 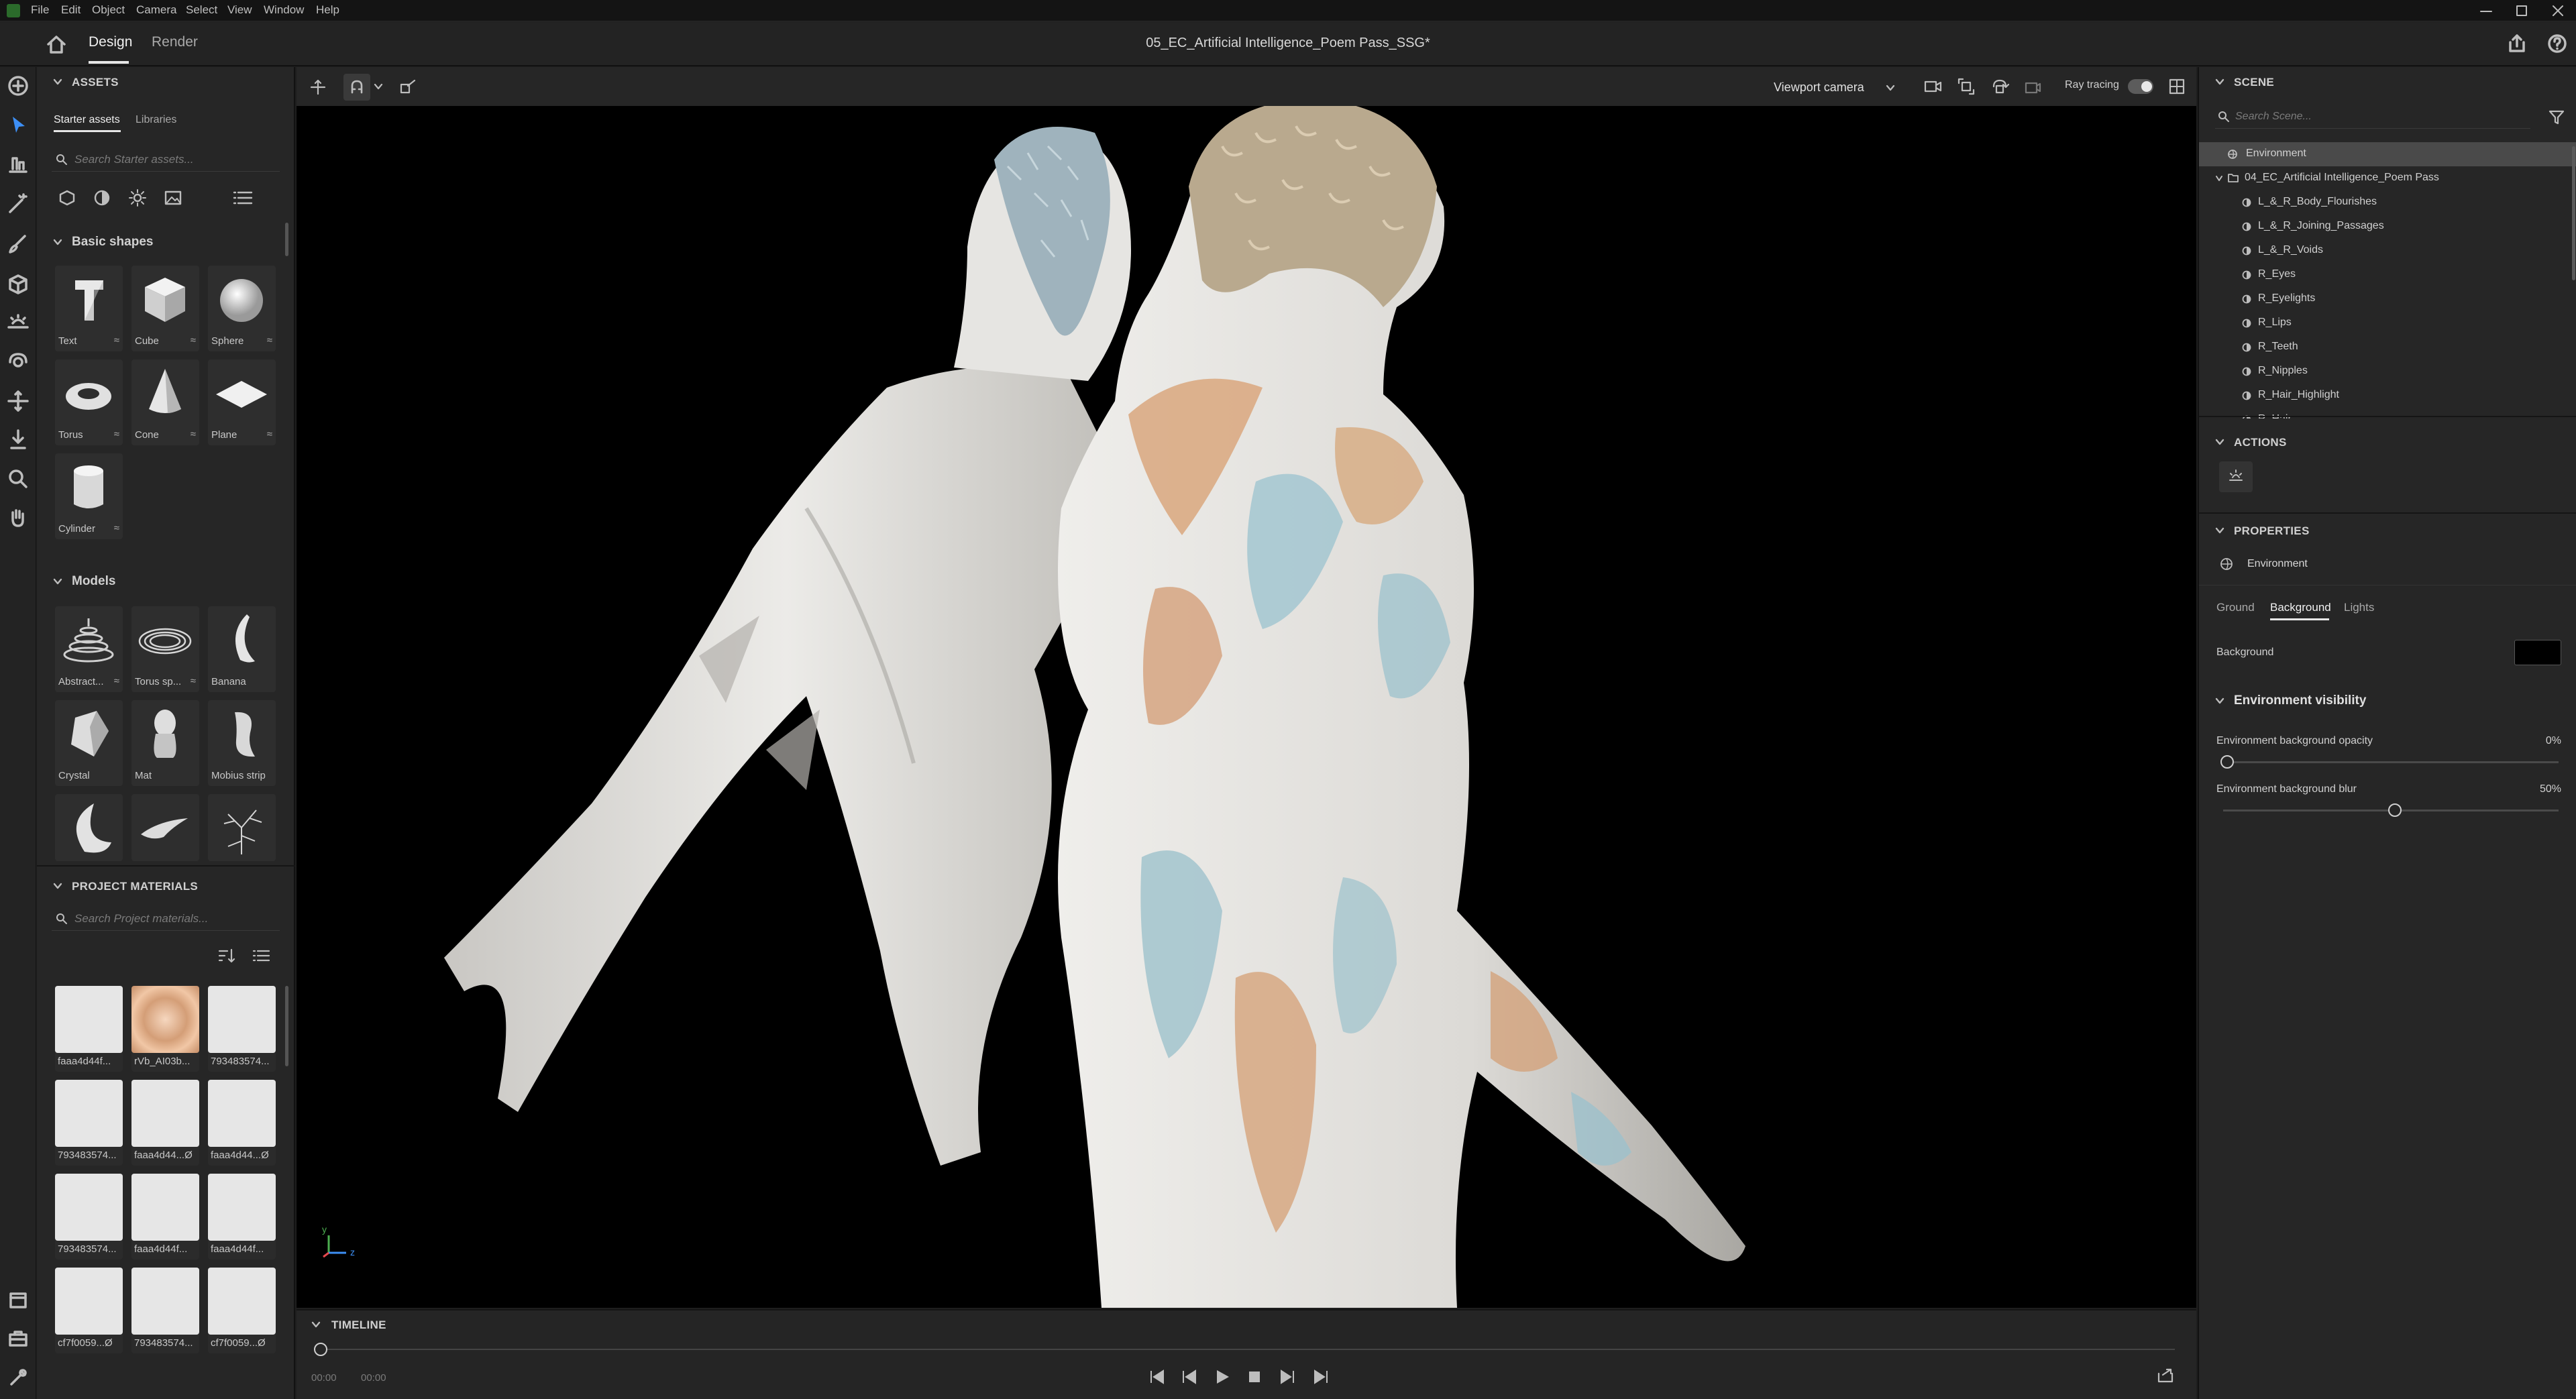 I want to click on bookmark-camera-icon, so click(x=2032, y=86).